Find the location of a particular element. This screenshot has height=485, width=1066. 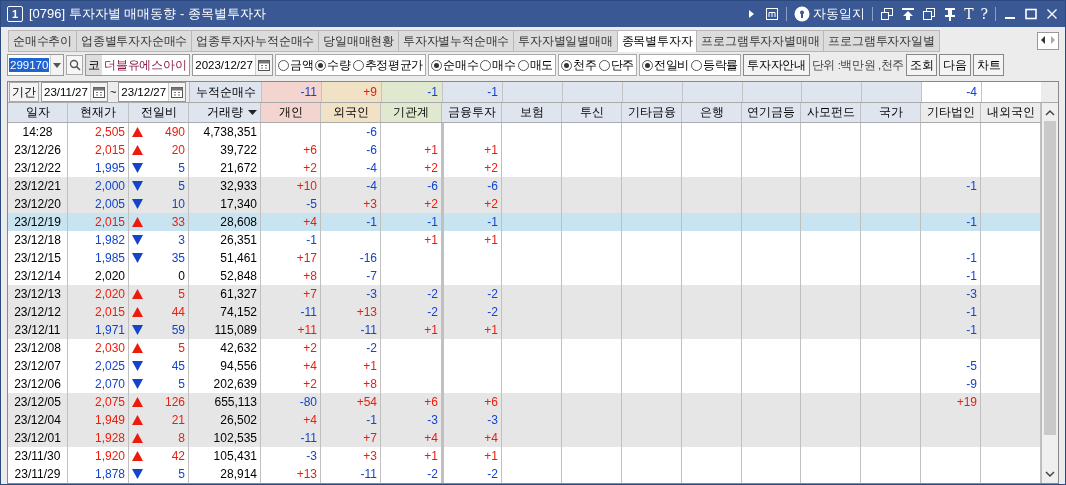

investor-guide-button: 투자자안내 is located at coordinates (776, 65).